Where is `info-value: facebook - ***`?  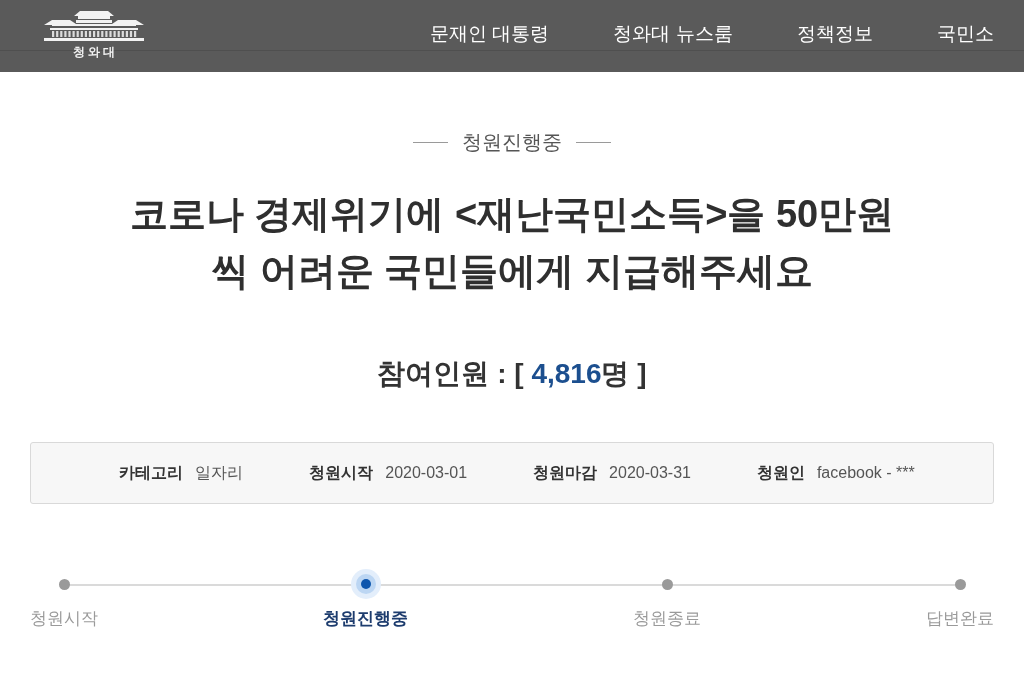 info-value: facebook - *** is located at coordinates (865, 473).